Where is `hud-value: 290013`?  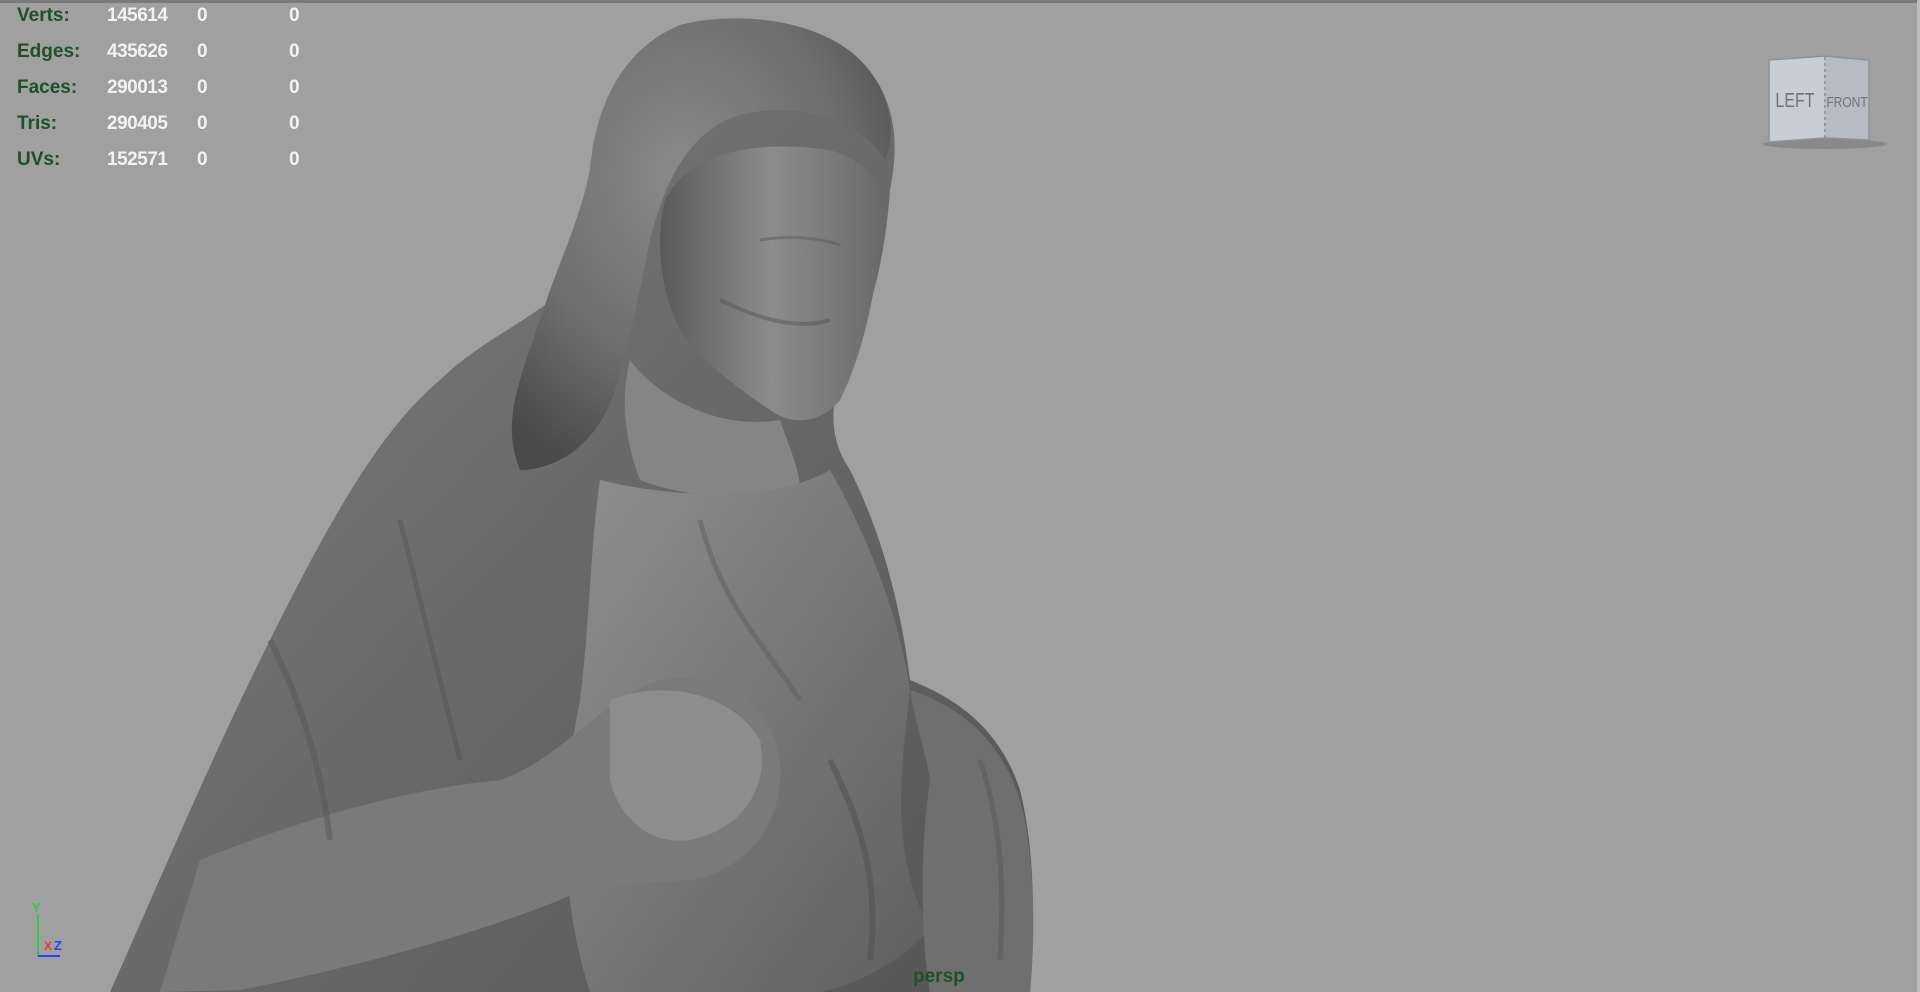 hud-value: 290013 is located at coordinates (137, 87).